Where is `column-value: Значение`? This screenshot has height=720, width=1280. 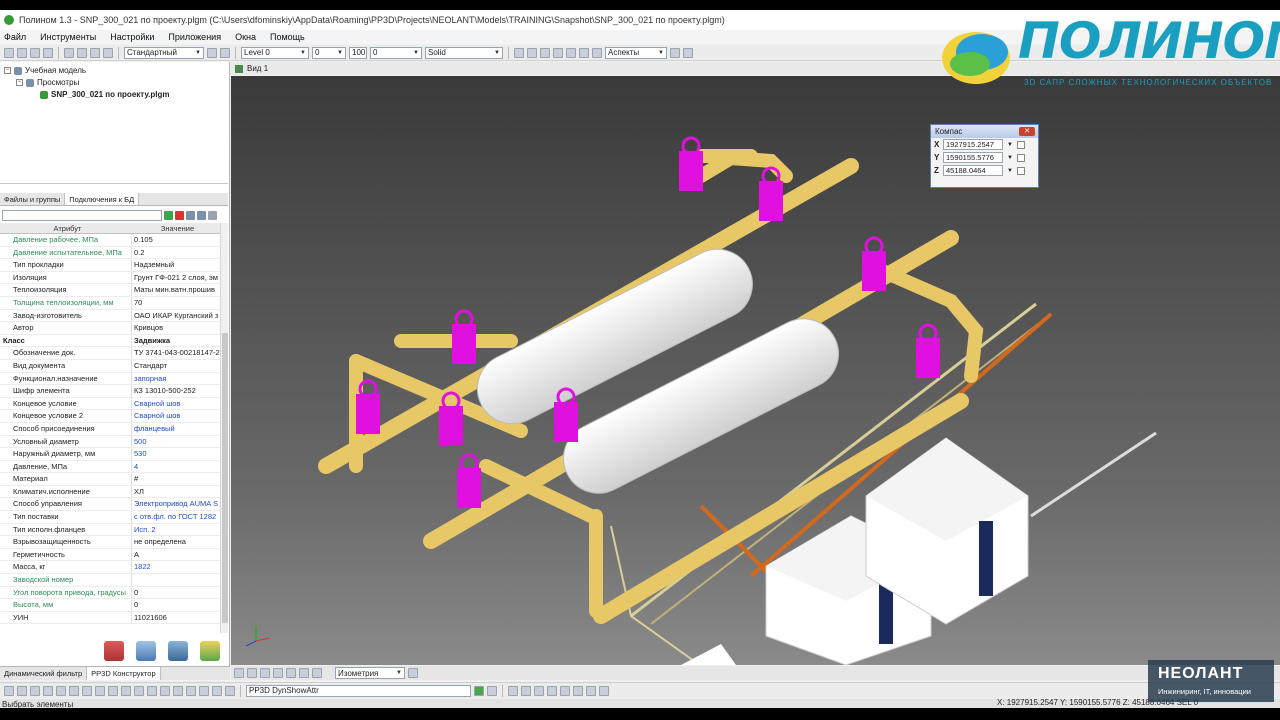
column-value: Значение is located at coordinates (176, 228).